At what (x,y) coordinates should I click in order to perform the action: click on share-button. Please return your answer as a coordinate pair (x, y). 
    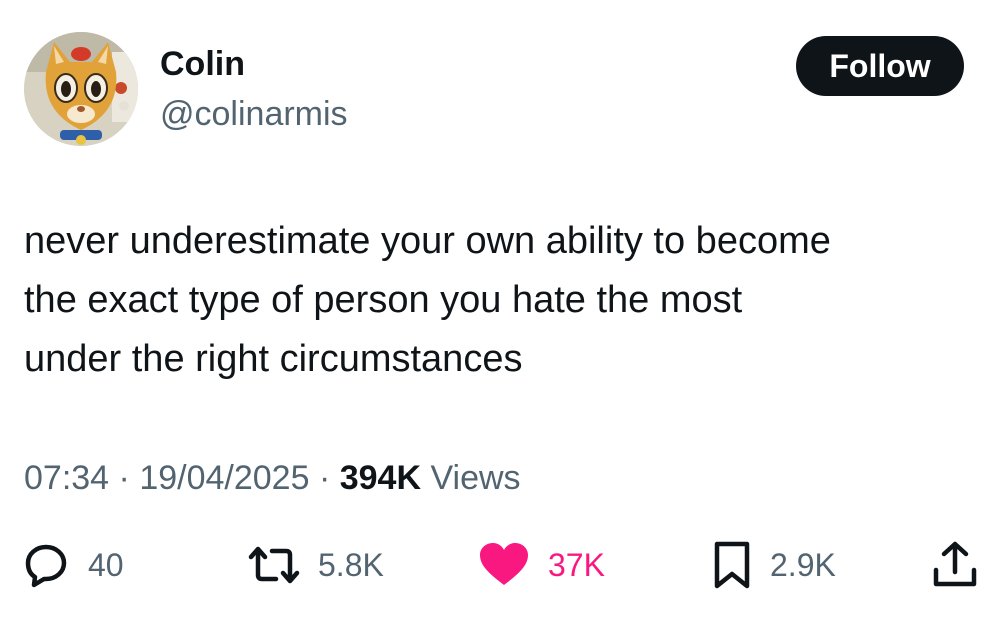
    Looking at the image, I should click on (955, 565).